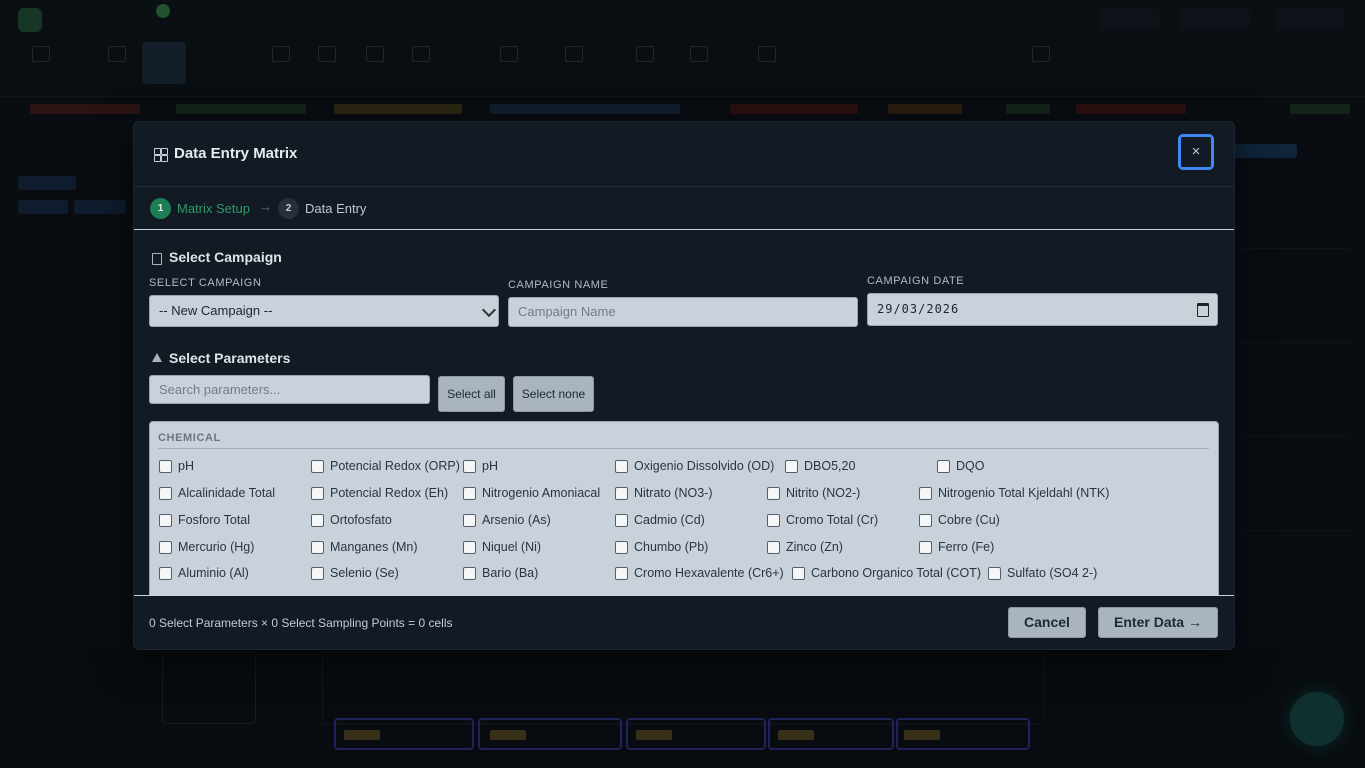  Describe the element at coordinates (374, 547) in the screenshot. I see `parameter-label: Manganes (Mn)` at that location.